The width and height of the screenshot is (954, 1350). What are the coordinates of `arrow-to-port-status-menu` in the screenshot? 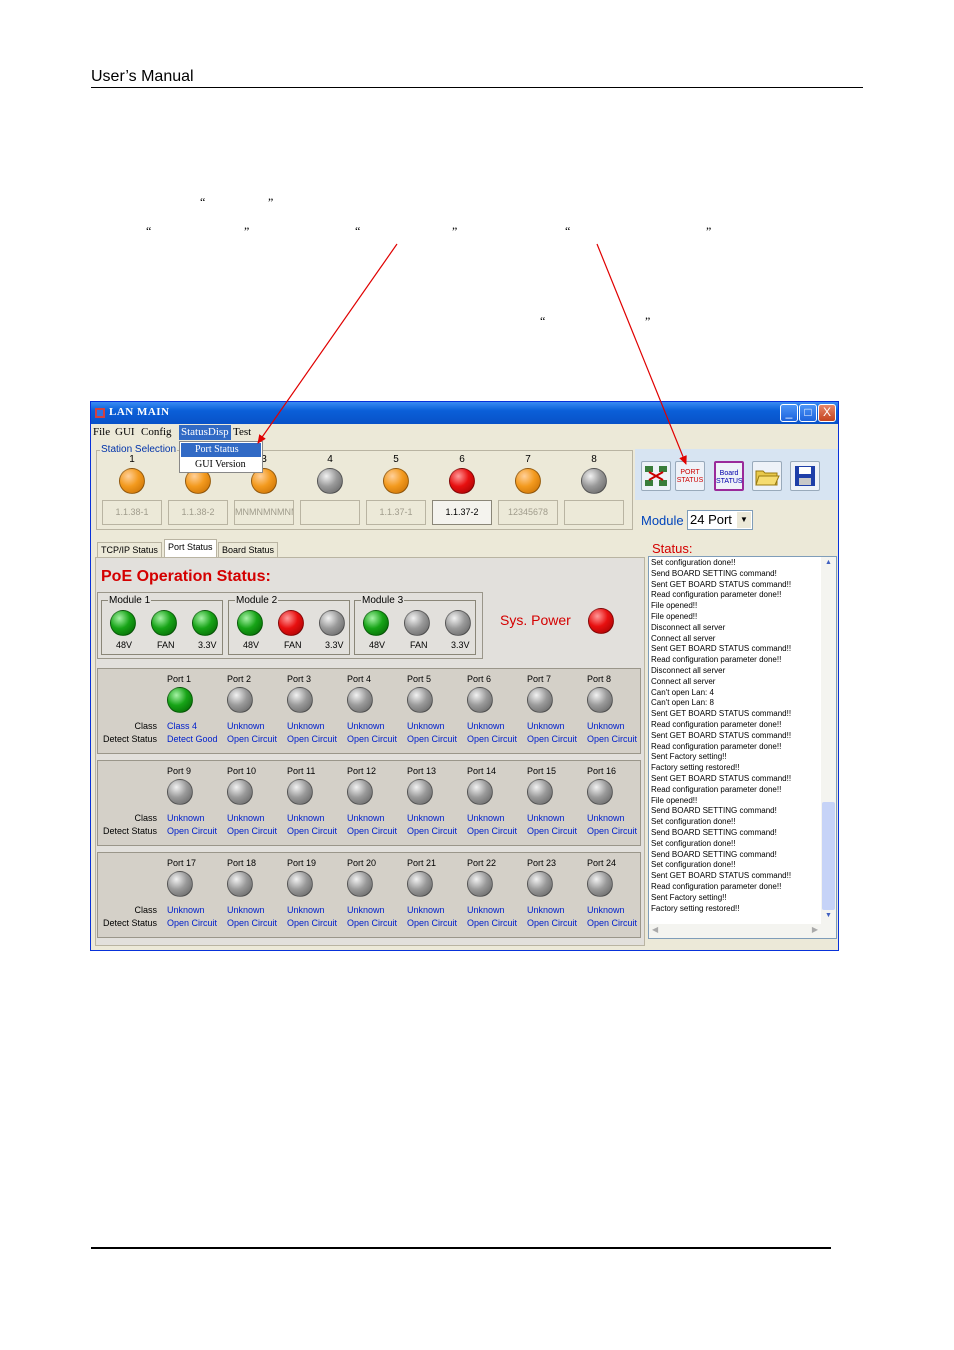 It's located at (327, 343).